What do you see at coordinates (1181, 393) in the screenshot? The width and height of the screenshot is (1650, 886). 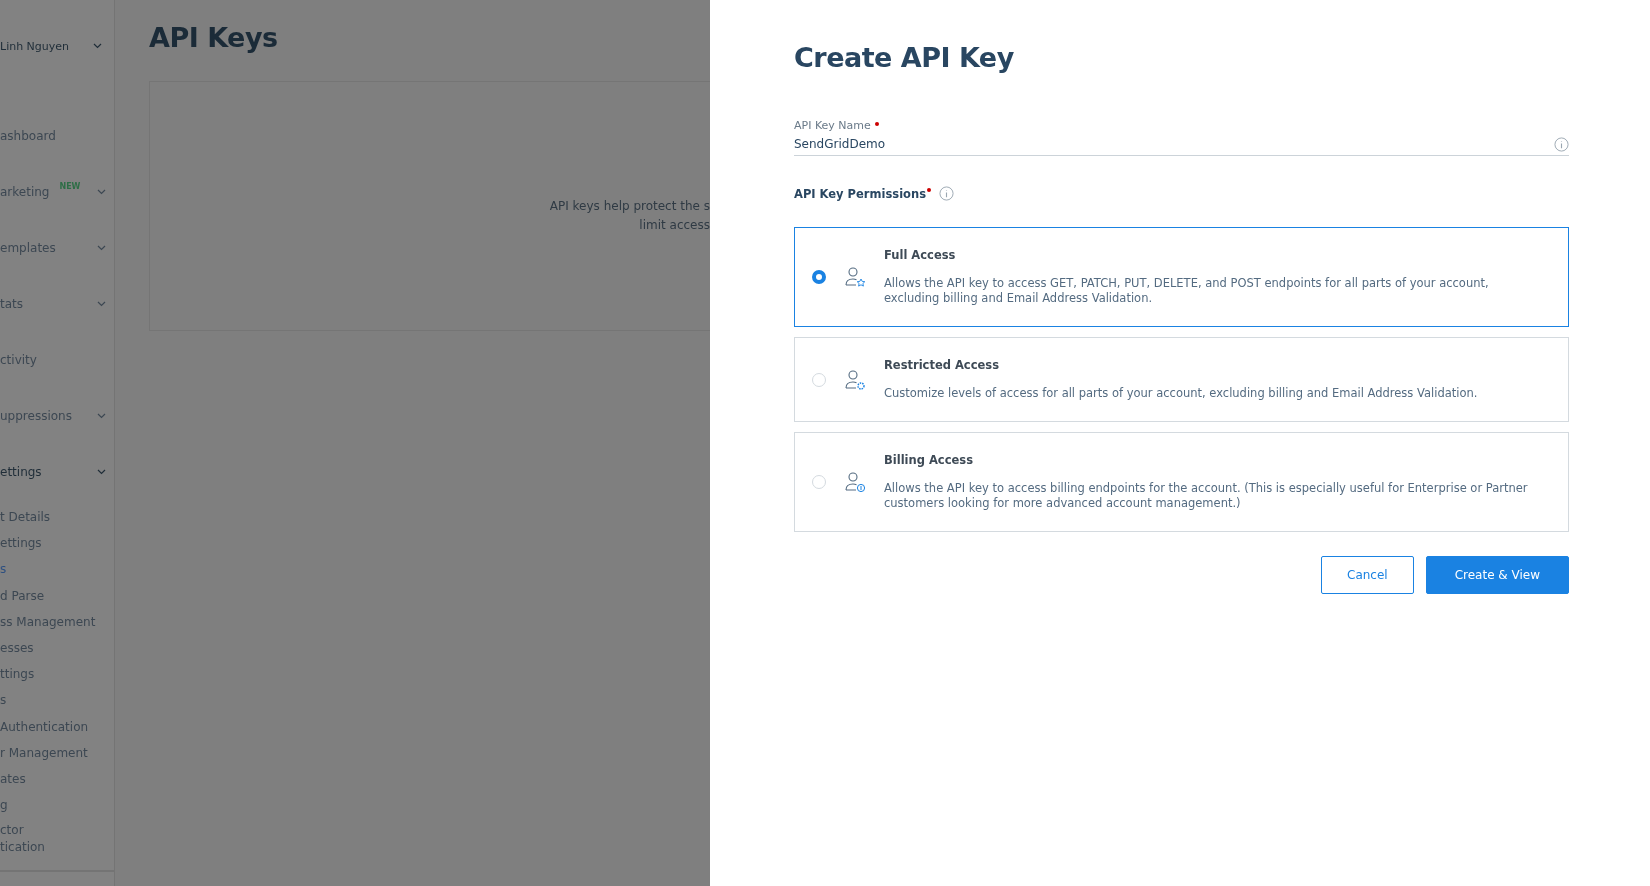 I see `option-description: Customize levels of access for all parts of your account, excluding billing and Email Address Validation.` at bounding box center [1181, 393].